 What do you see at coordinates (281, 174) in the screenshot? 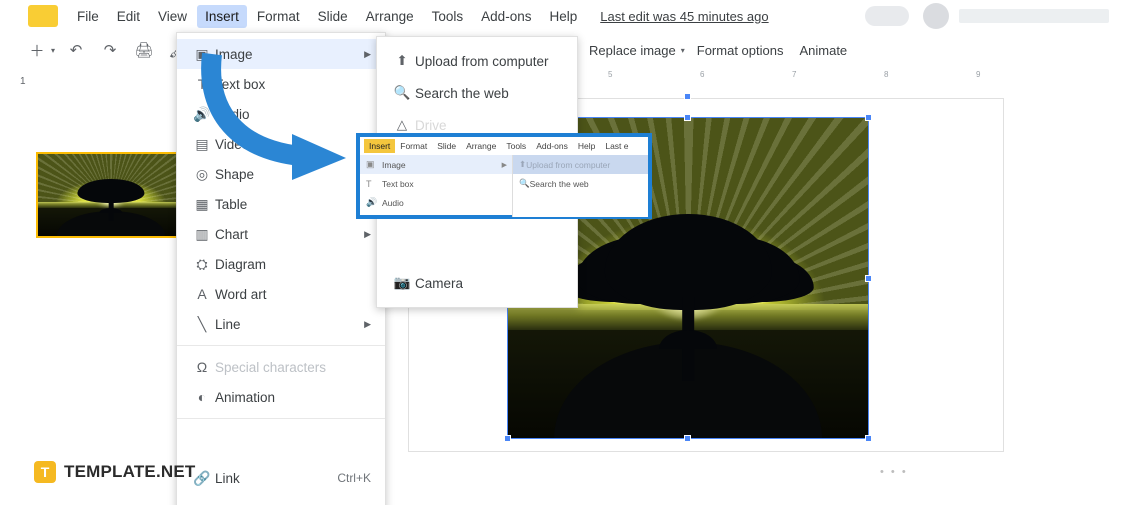
I see `menu-item-shape: ◎ Shape ▶` at bounding box center [281, 174].